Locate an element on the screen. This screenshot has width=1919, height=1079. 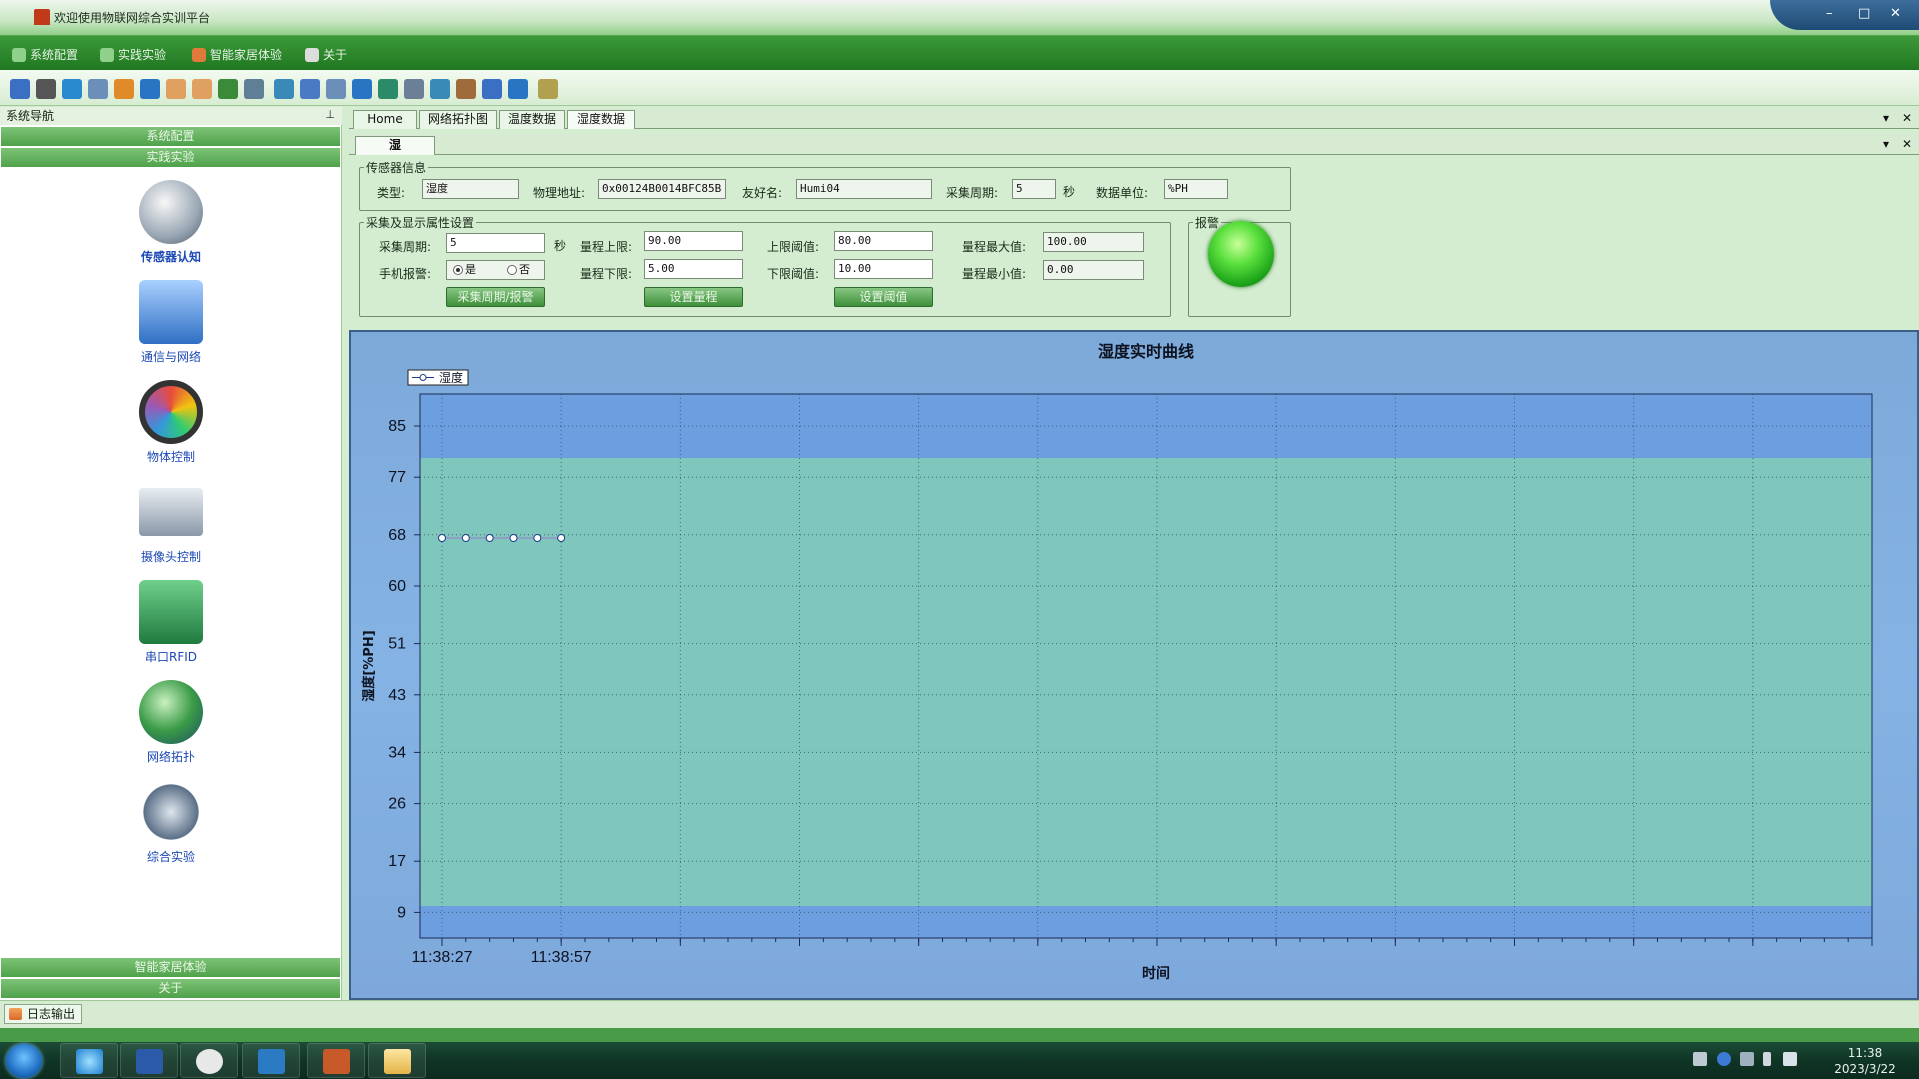
network-icon is located at coordinates (388, 89).